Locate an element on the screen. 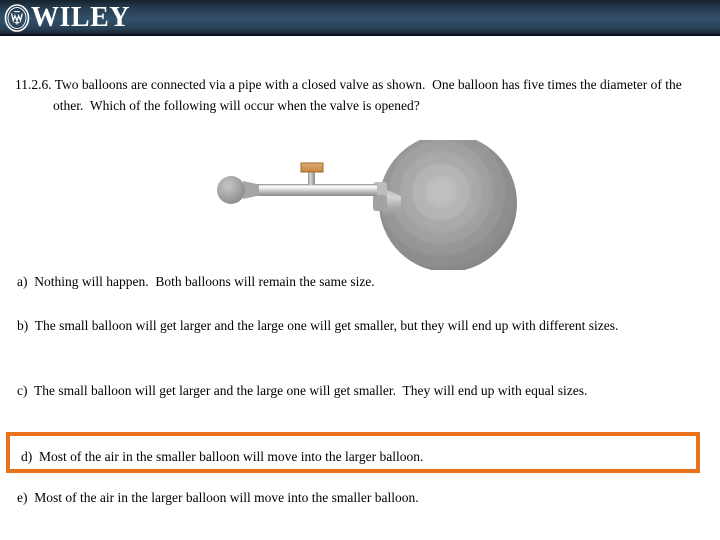  large-balloon-collar-shade is located at coordinates (380, 203).